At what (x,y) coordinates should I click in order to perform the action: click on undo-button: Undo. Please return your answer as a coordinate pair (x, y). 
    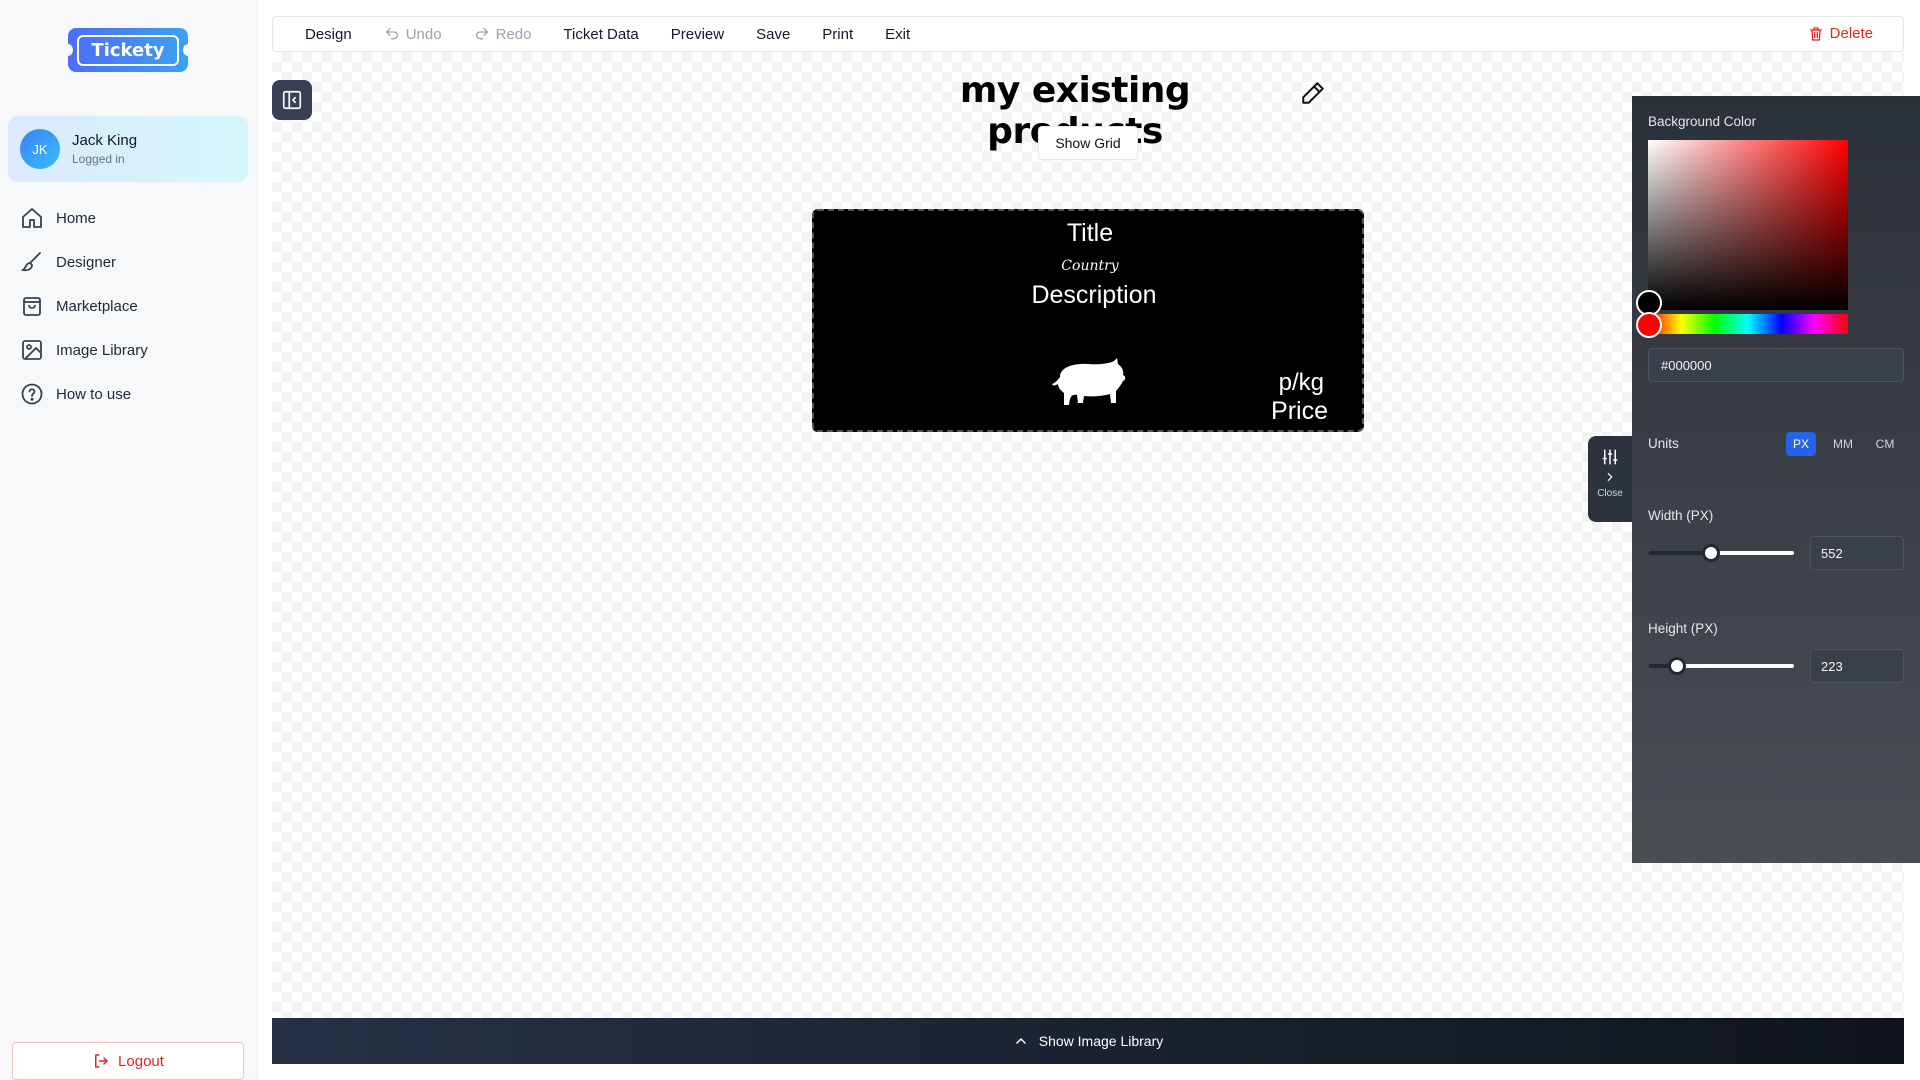
    Looking at the image, I should click on (413, 34).